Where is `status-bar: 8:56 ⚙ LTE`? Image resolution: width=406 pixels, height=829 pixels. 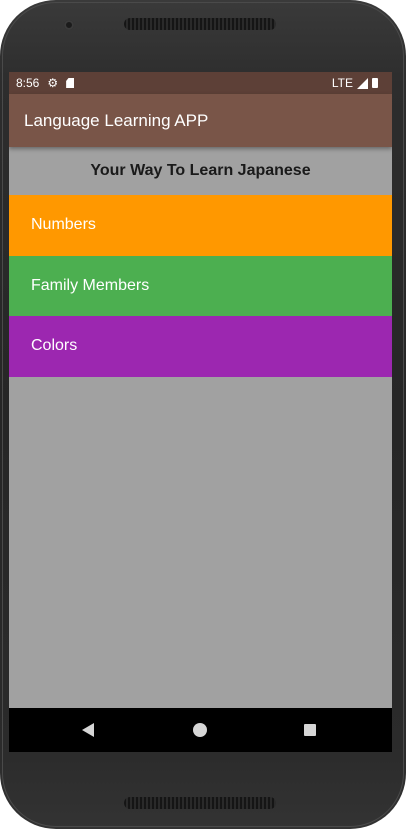 status-bar: 8:56 ⚙ LTE is located at coordinates (200, 83).